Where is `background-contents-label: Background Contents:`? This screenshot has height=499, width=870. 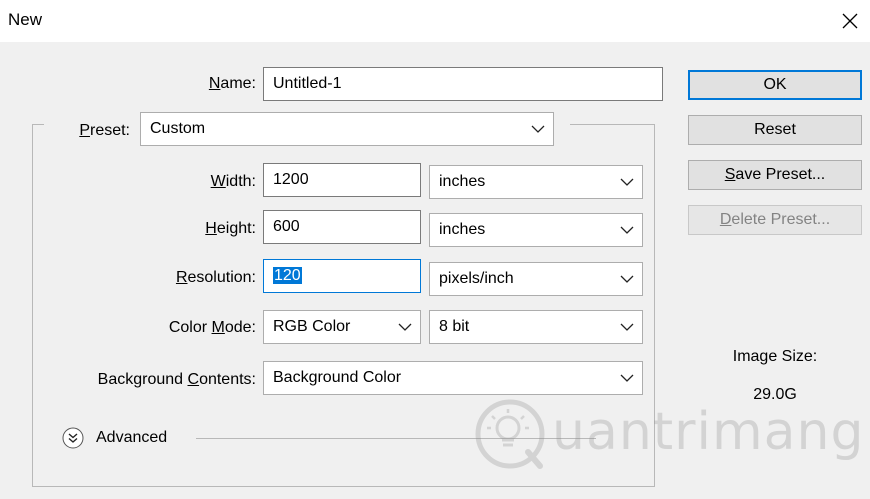 background-contents-label: Background Contents: is located at coordinates (176, 379).